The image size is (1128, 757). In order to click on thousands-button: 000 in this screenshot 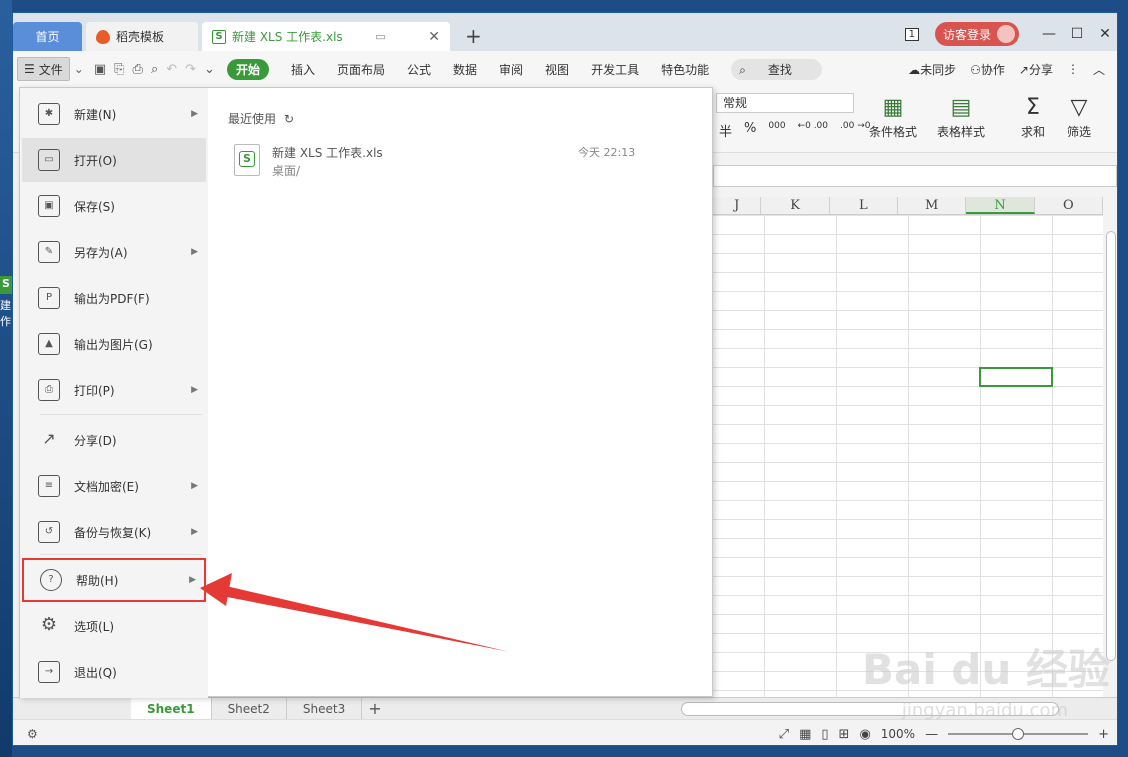, I will do `click(776, 130)`.